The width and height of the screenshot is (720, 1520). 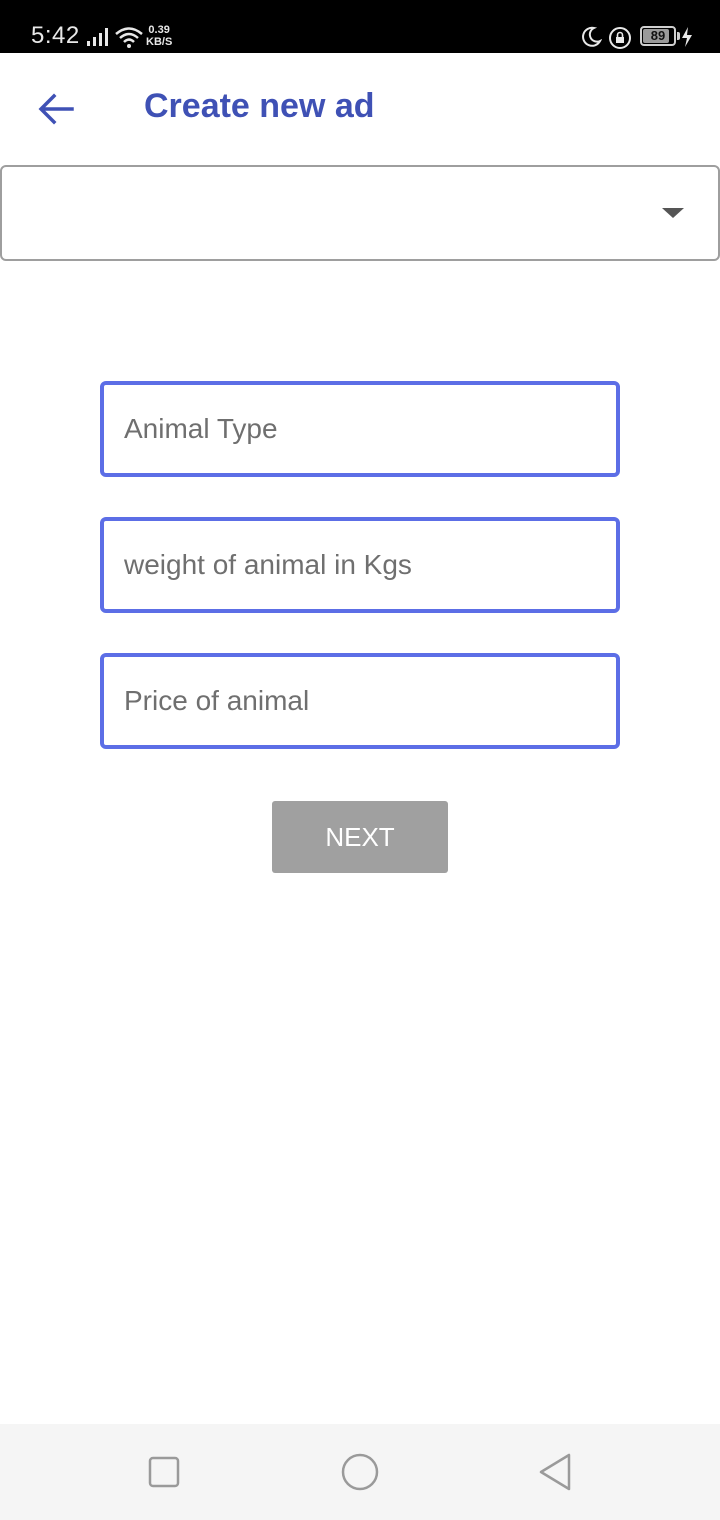 I want to click on animal-type-input, so click(x=360, y=429).